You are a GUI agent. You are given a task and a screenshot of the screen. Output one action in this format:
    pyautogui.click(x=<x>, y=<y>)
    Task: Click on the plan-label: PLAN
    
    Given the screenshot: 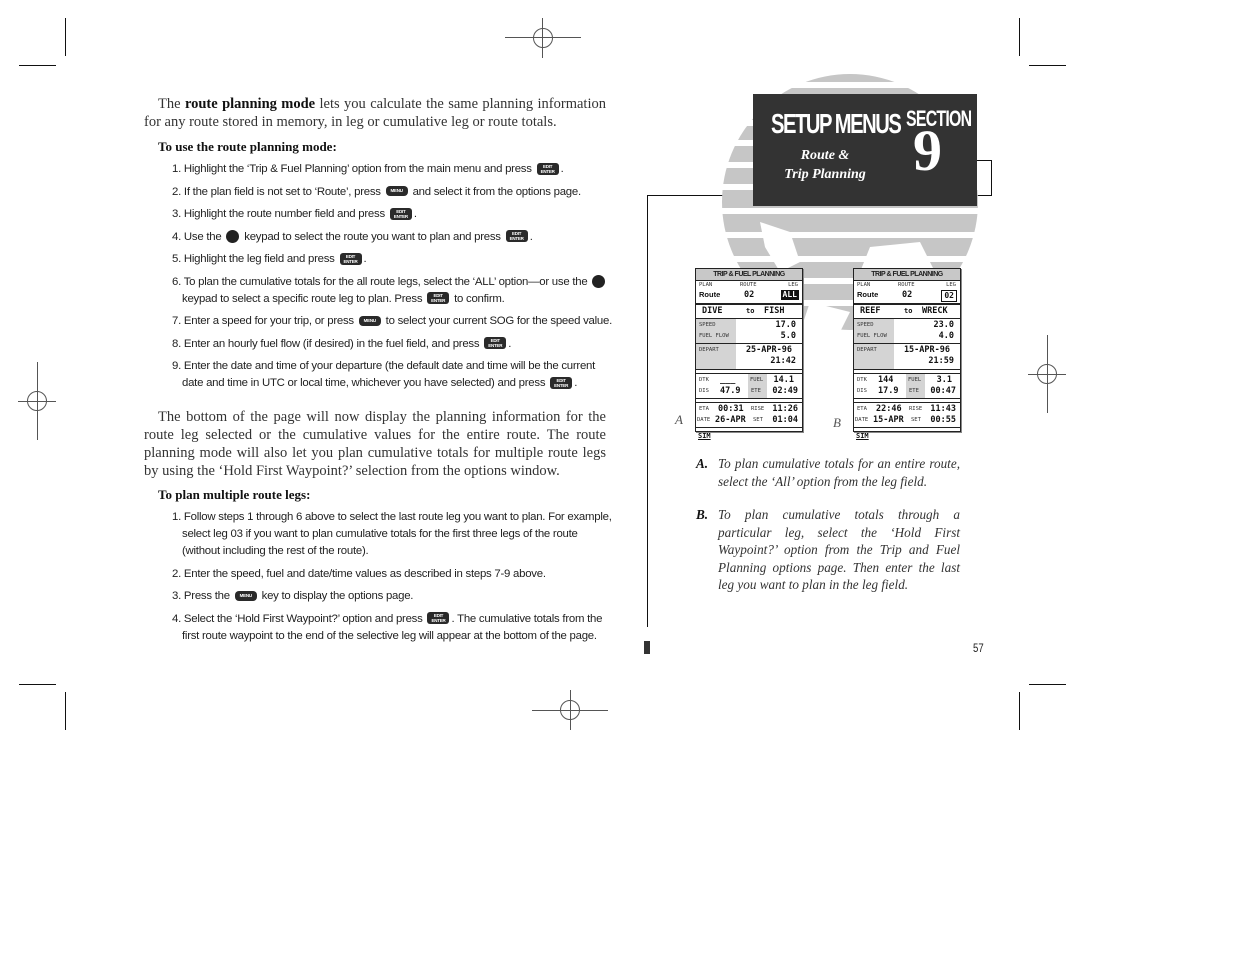 What is the action you would take?
    pyautogui.click(x=706, y=285)
    